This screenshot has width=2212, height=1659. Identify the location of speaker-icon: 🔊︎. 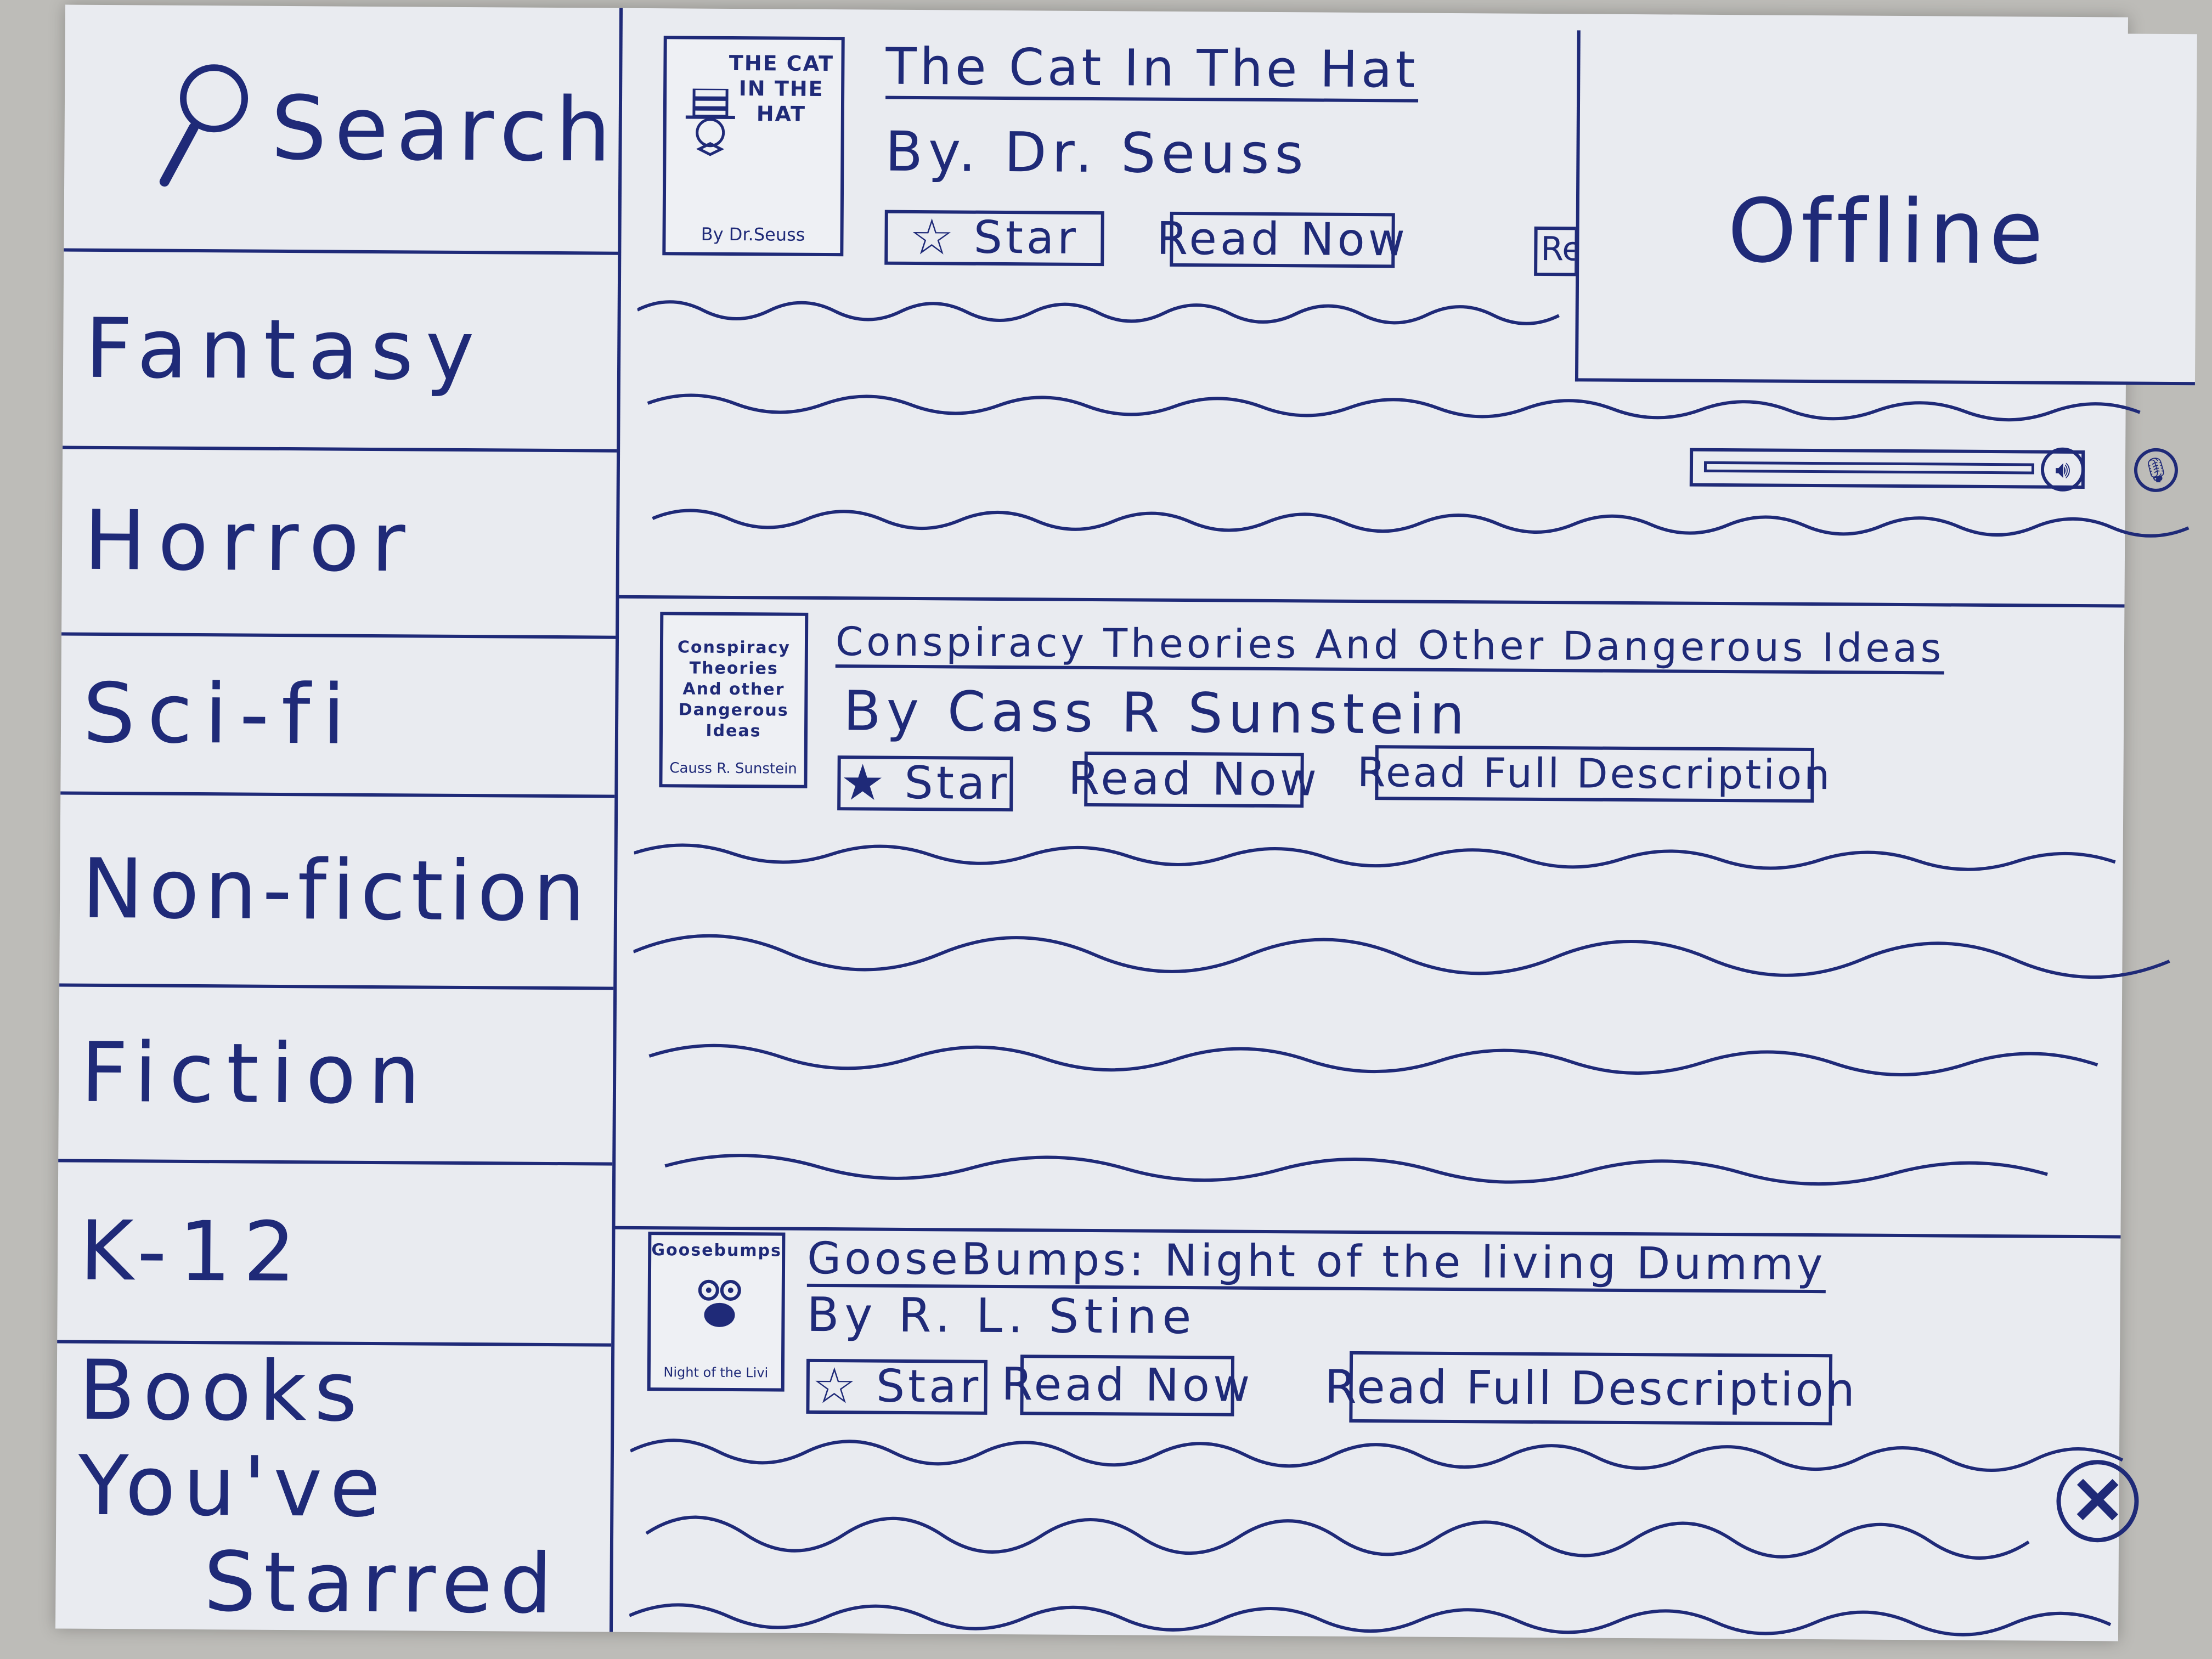
(2062, 470).